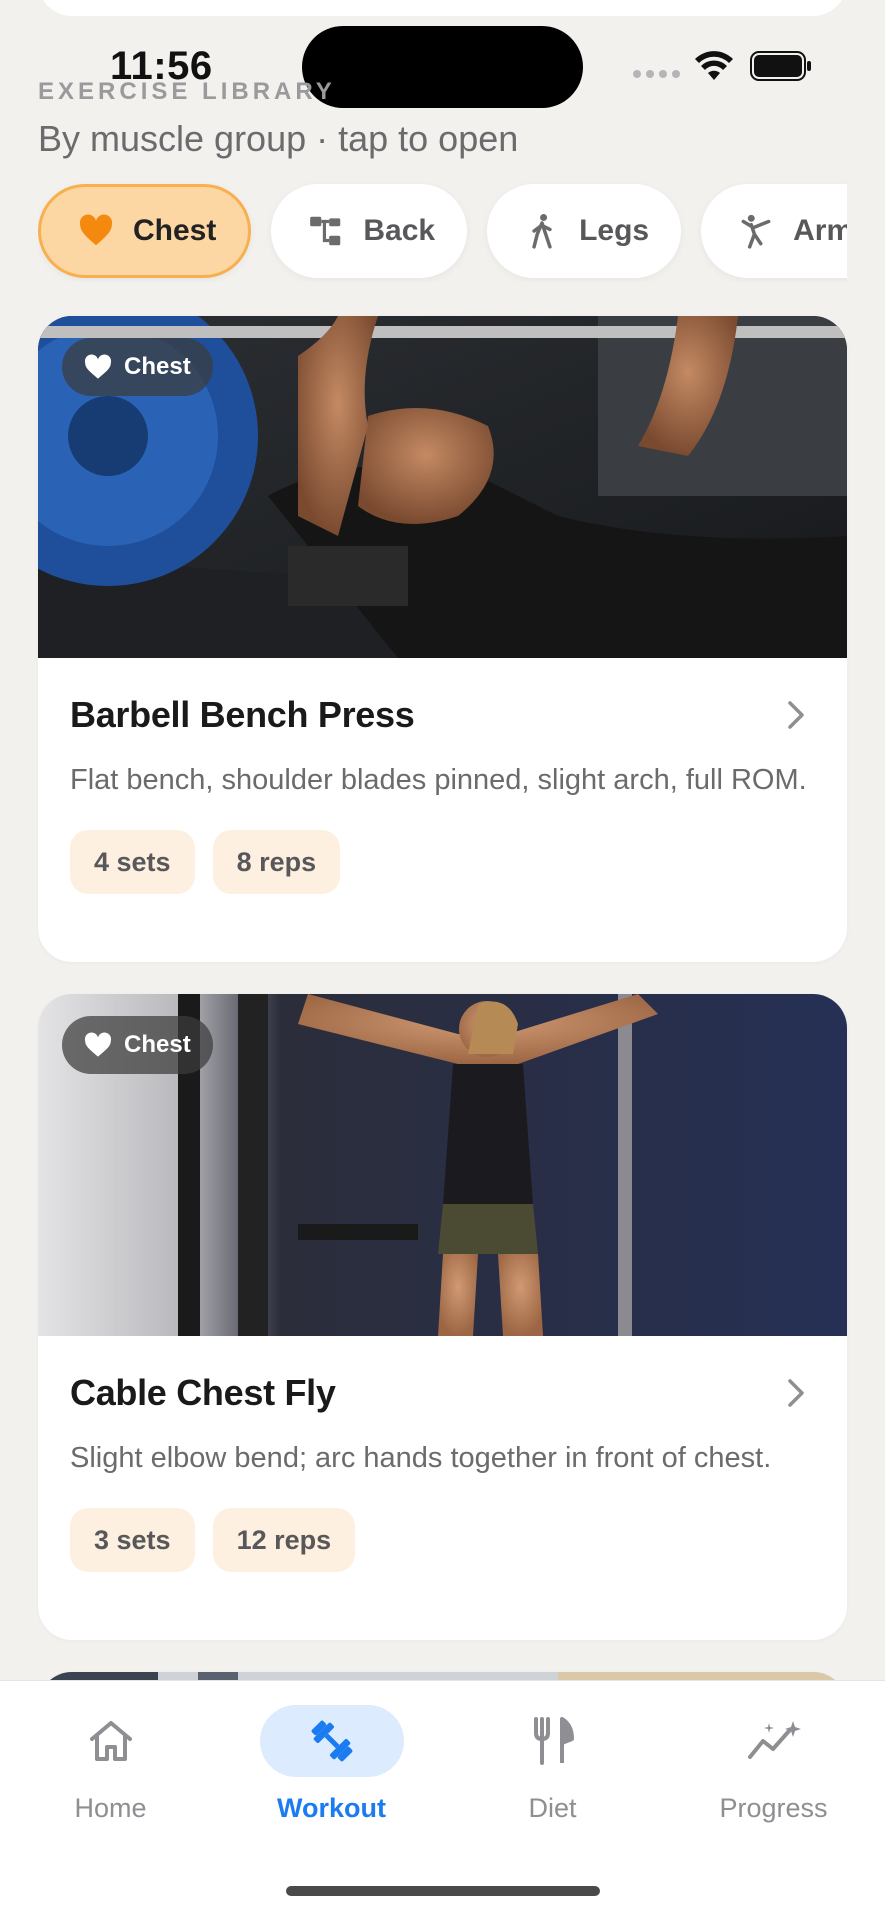 This screenshot has width=885, height=1920. Describe the element at coordinates (656, 74) in the screenshot. I see `cellular-signal-icon` at that location.